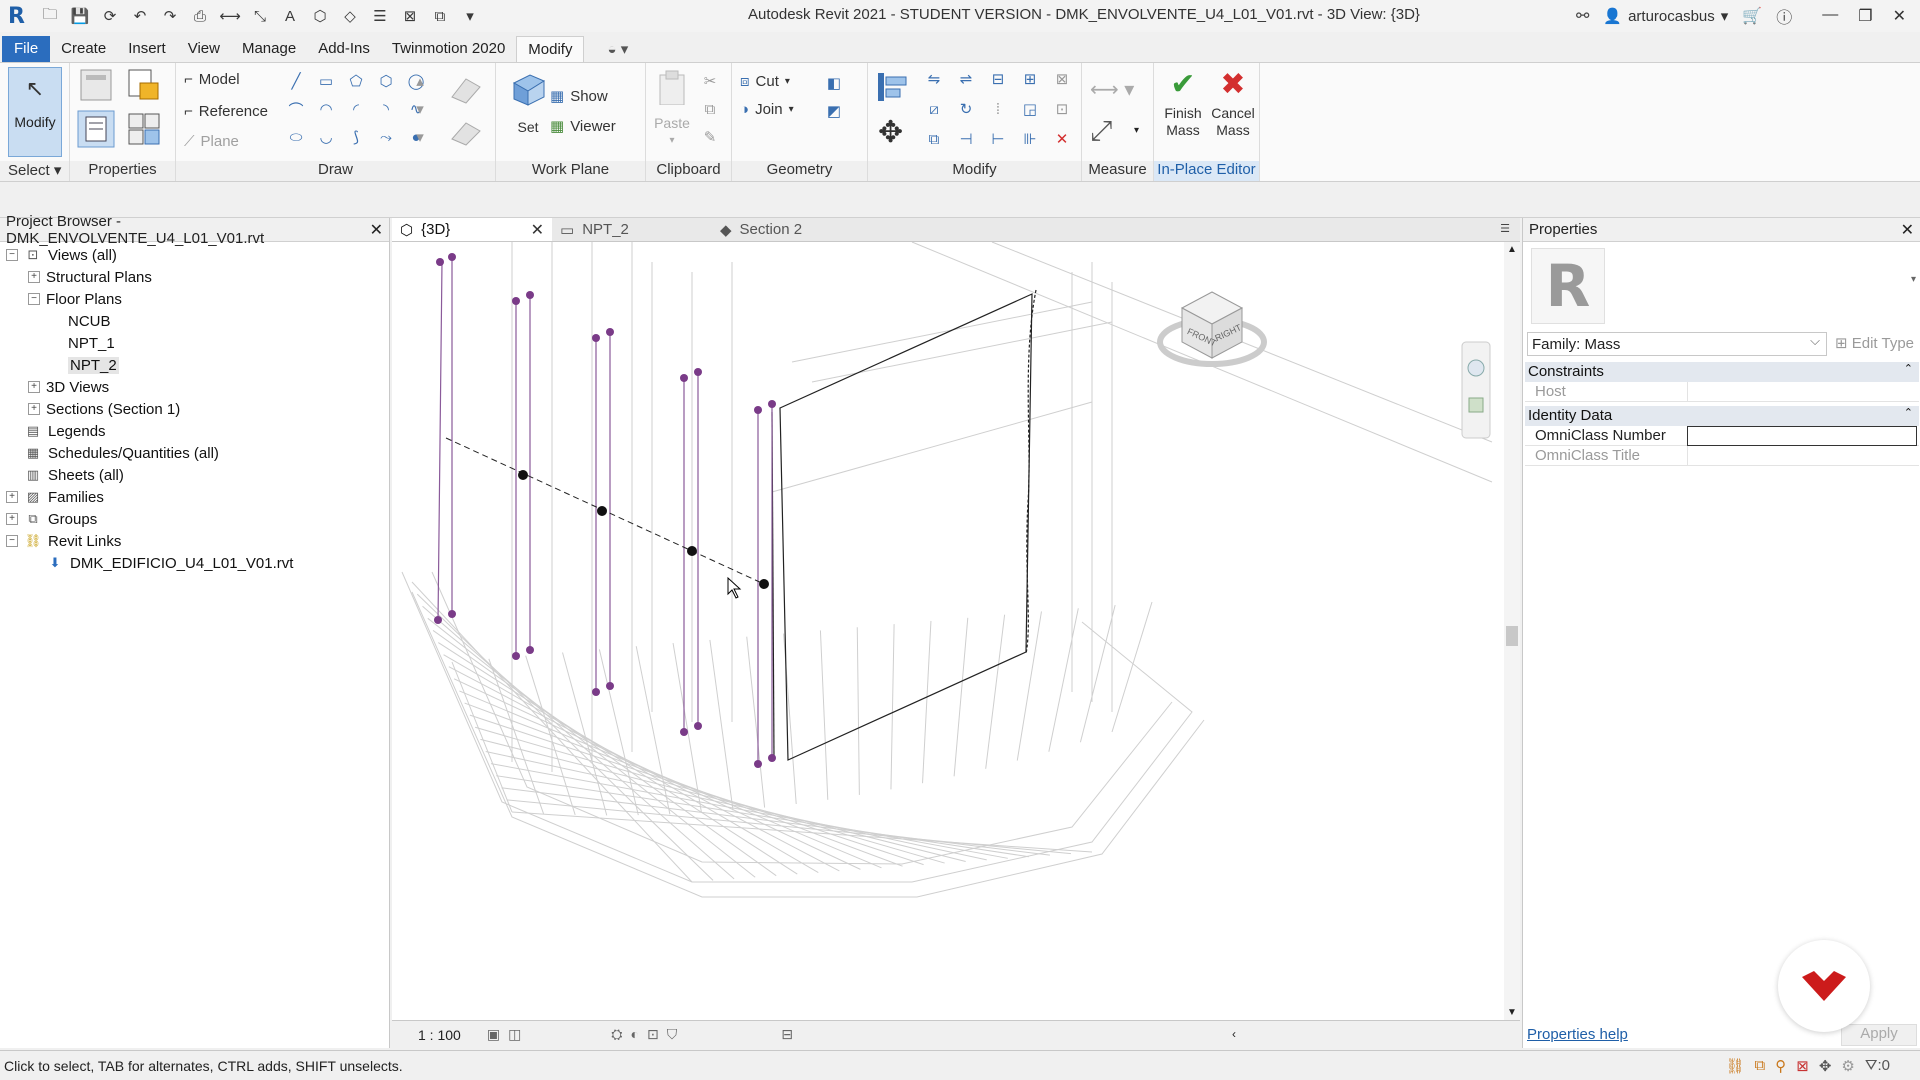 The image size is (1920, 1080). What do you see at coordinates (170, 16) in the screenshot?
I see `redo-icon: ↷` at bounding box center [170, 16].